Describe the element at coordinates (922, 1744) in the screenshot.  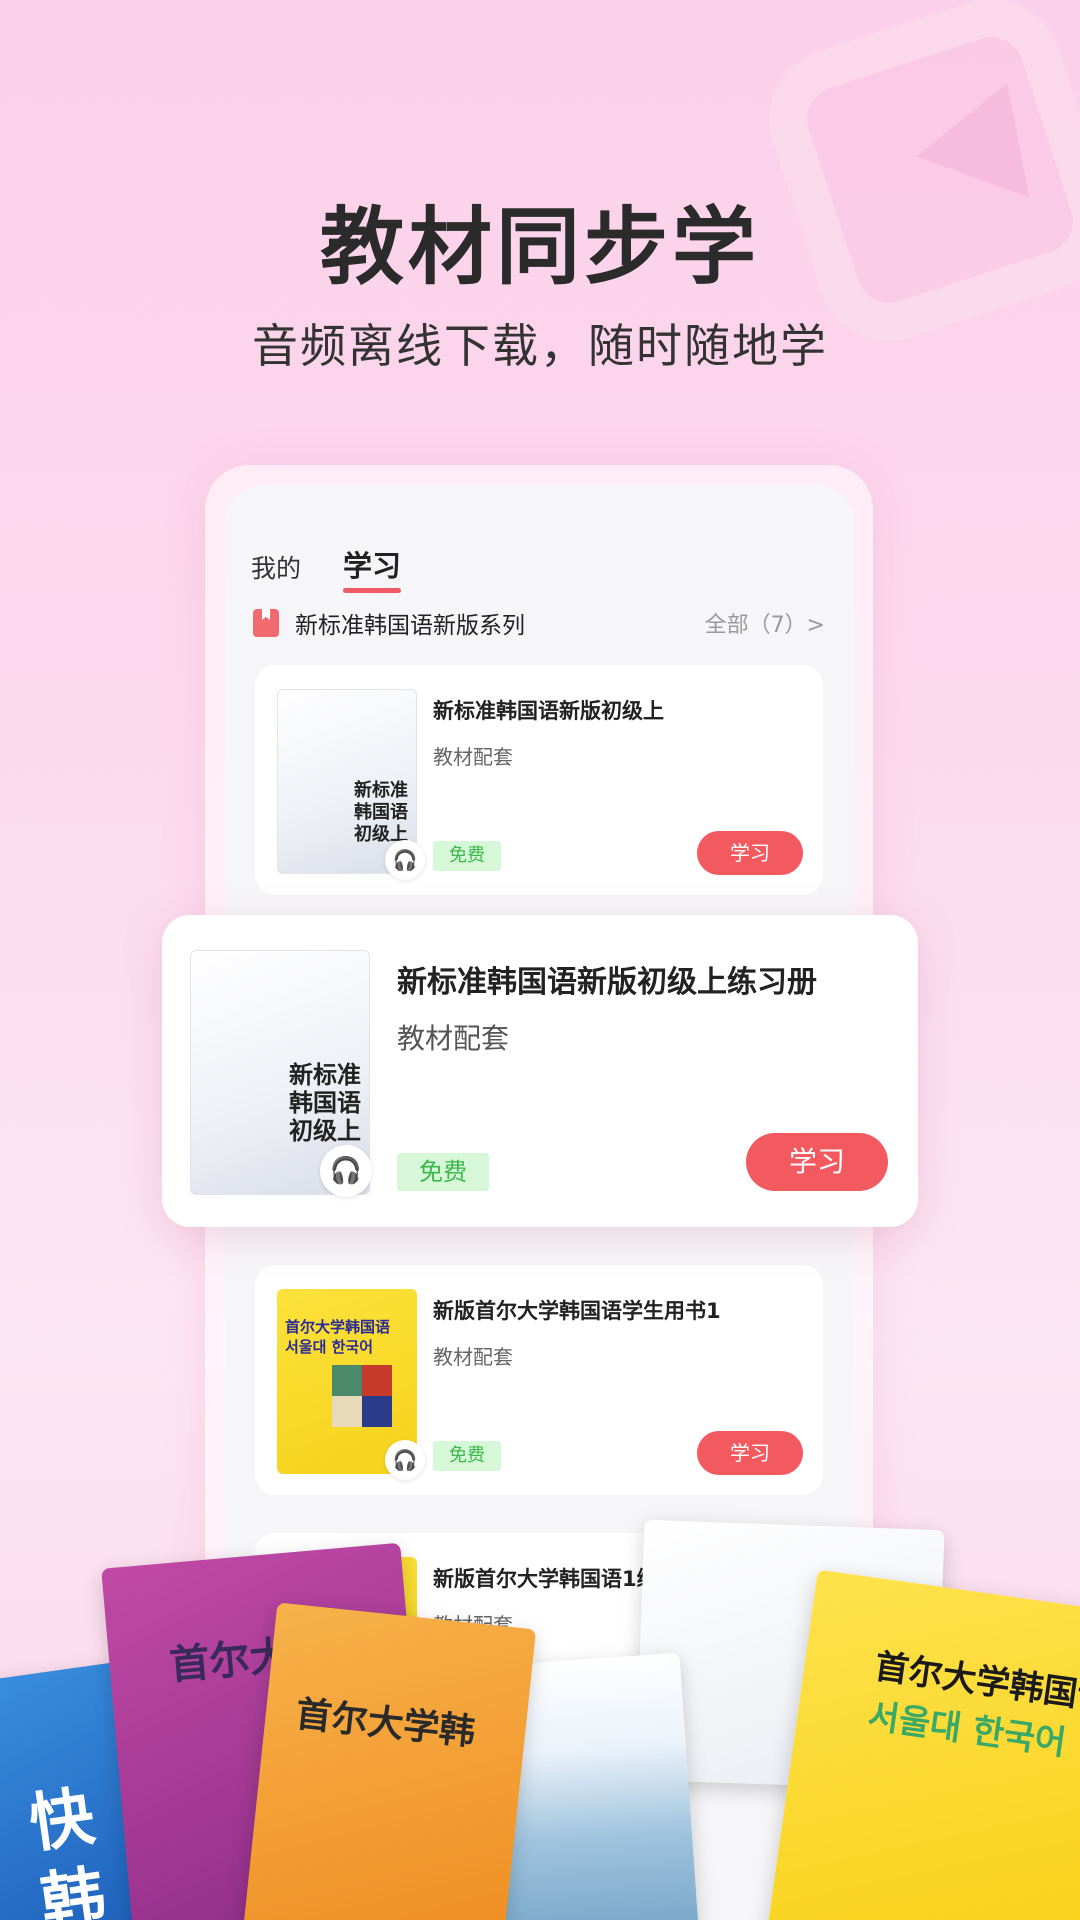
I see `book-yellow: 首尔大学韩国语 서울대 한국어` at that location.